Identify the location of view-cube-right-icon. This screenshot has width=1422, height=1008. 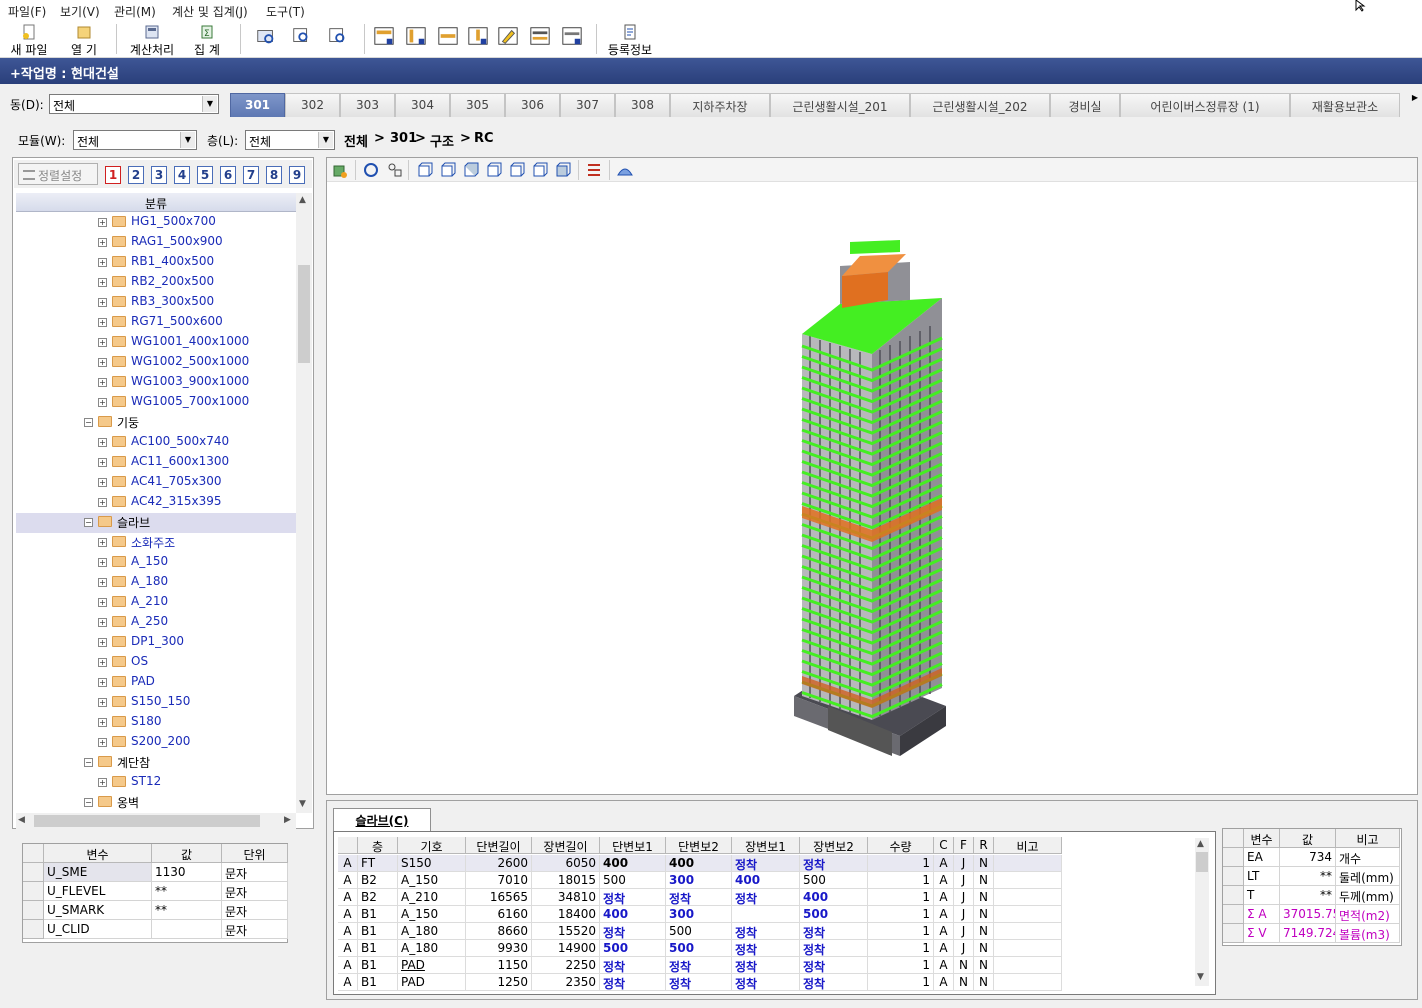
(494, 170).